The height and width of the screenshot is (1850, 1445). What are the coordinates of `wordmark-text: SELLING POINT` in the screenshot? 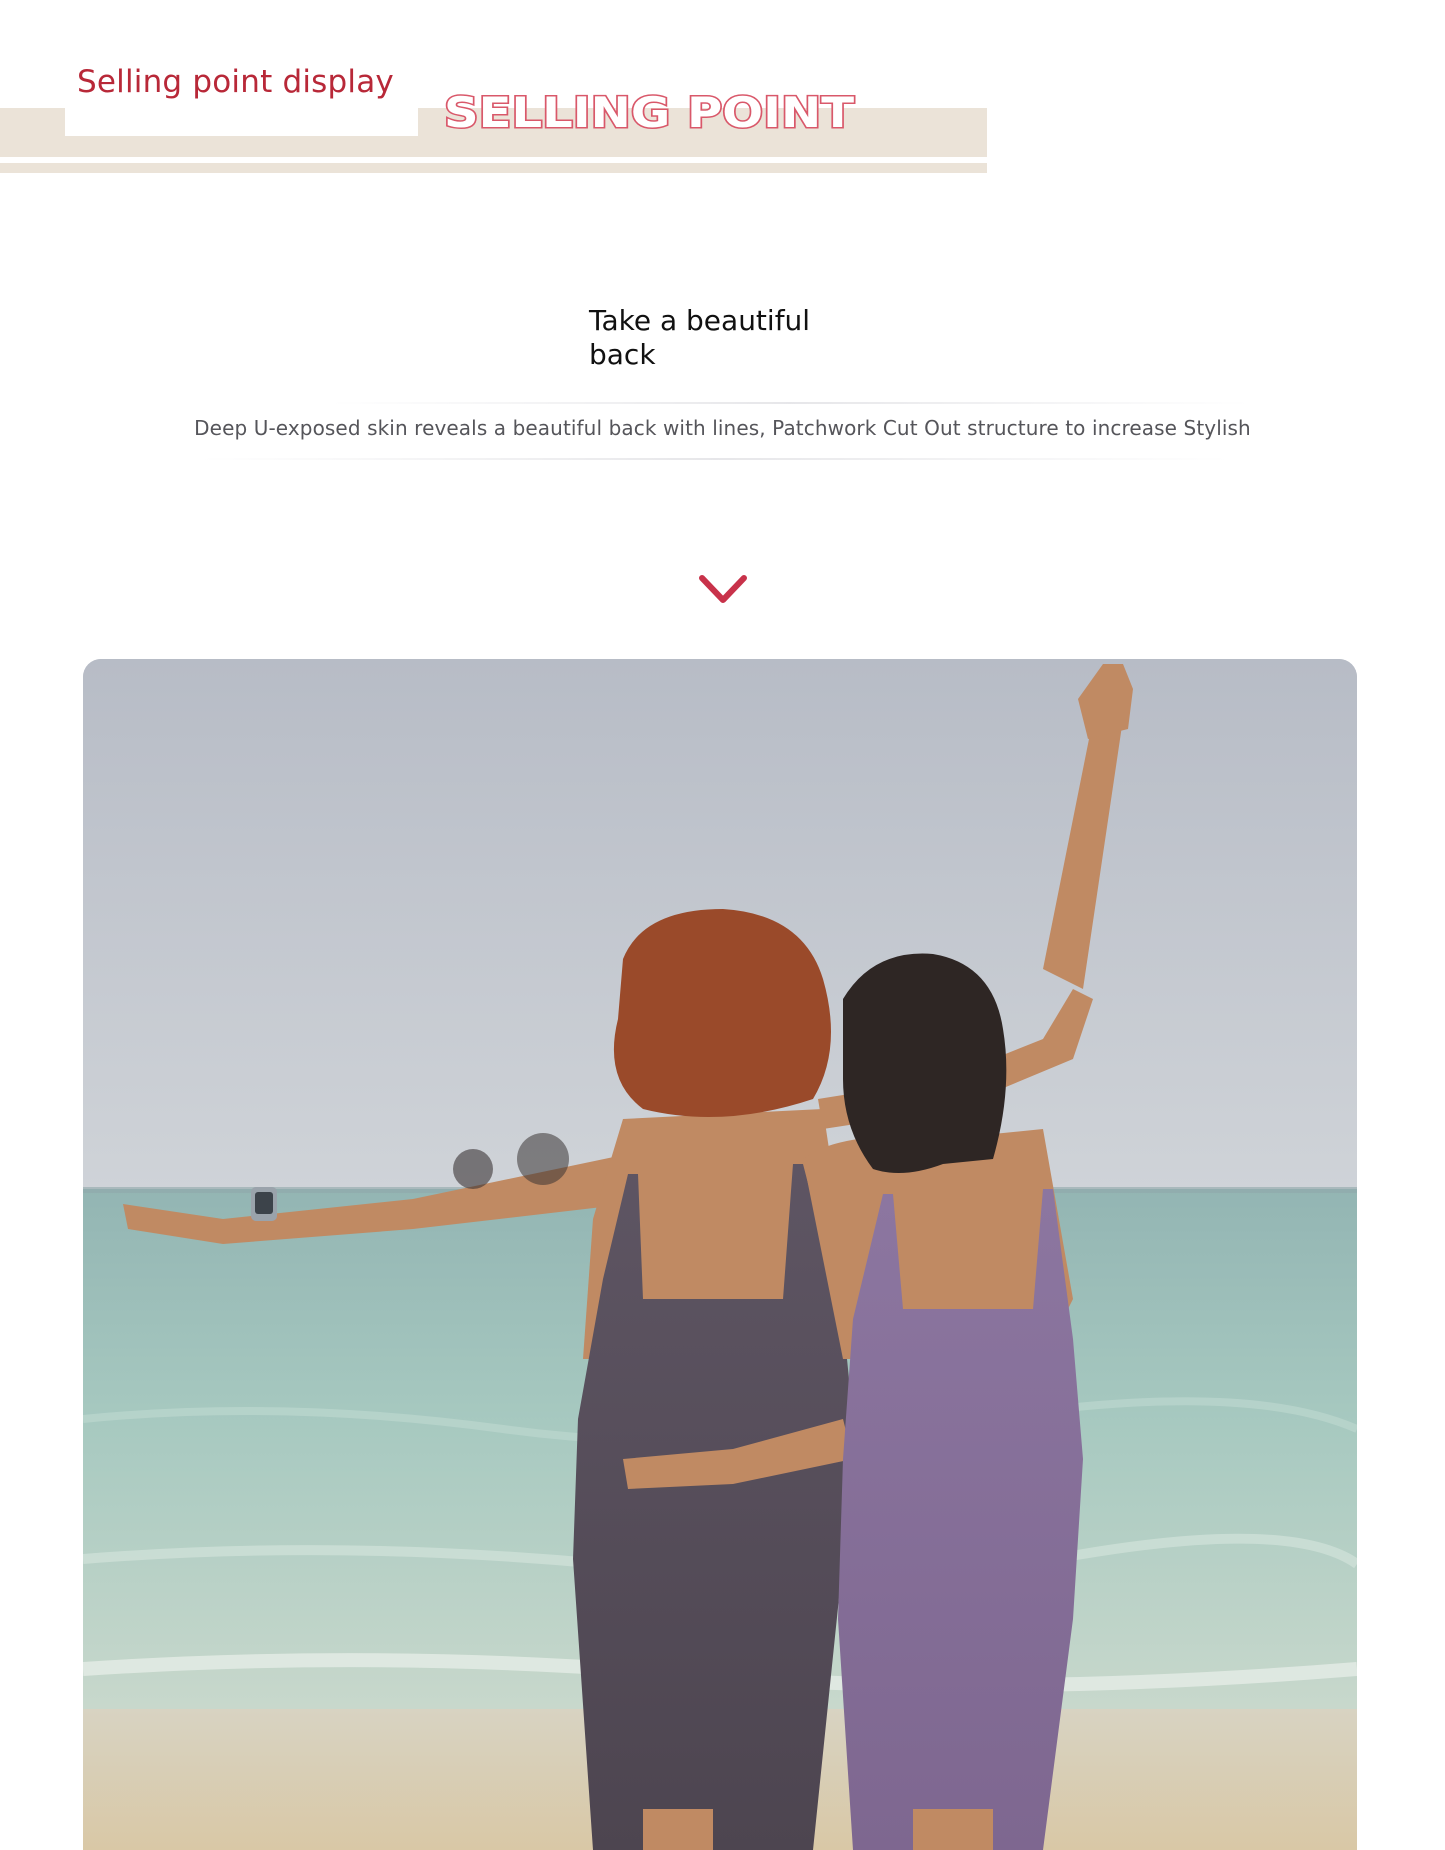 It's located at (649, 111).